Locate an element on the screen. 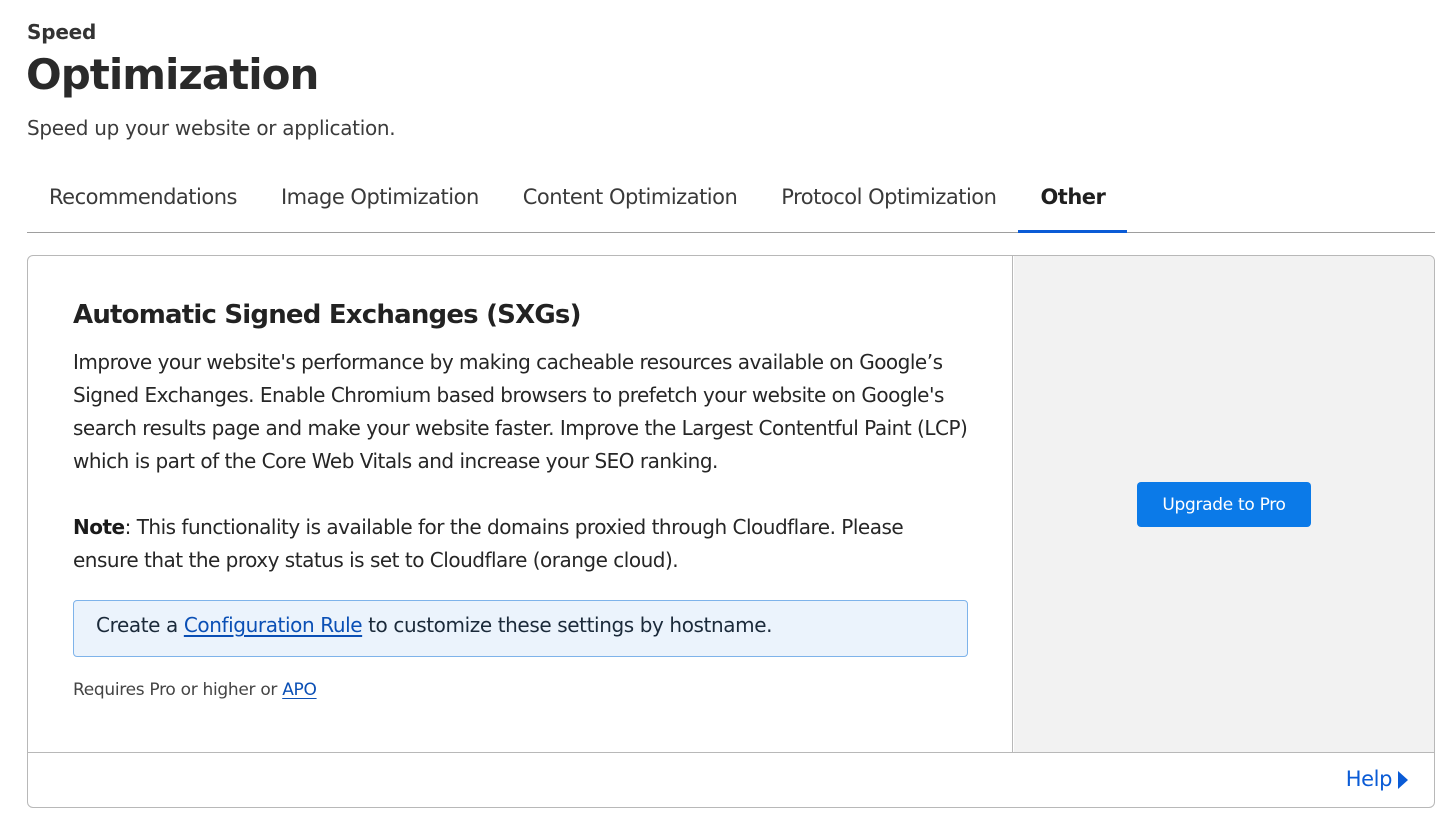  tab-other: Other is located at coordinates (1073, 204).